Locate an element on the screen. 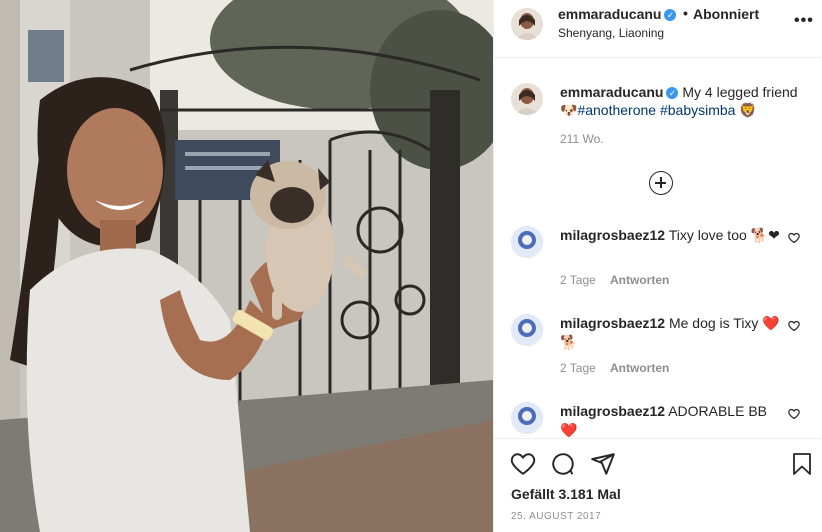 Image resolution: width=822 pixels, height=532 pixels. comment-bubble-icon is located at coordinates (563, 464).